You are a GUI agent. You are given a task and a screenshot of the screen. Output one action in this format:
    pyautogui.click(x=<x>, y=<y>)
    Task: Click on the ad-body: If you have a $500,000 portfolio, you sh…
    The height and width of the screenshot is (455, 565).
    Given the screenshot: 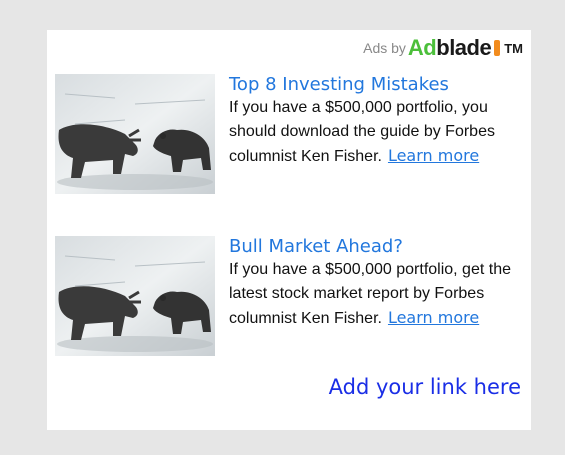 What is the action you would take?
    pyautogui.click(x=379, y=132)
    